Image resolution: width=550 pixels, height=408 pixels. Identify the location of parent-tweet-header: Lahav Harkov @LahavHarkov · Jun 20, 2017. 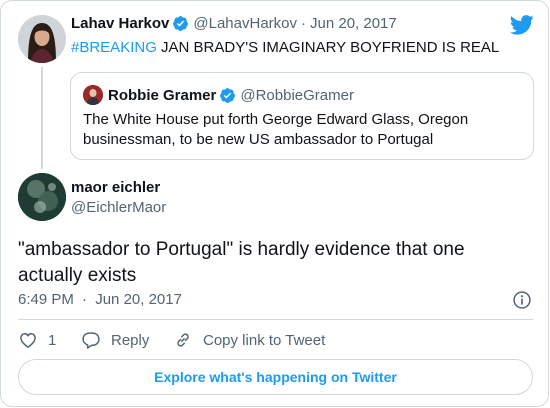
(234, 23).